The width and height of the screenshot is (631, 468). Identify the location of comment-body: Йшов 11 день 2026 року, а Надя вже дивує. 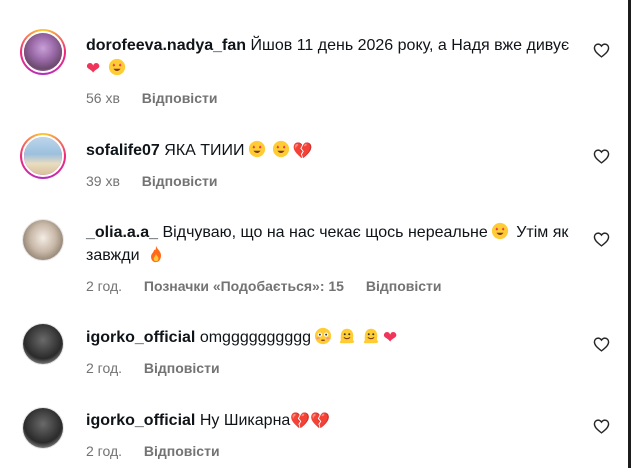
(410, 45).